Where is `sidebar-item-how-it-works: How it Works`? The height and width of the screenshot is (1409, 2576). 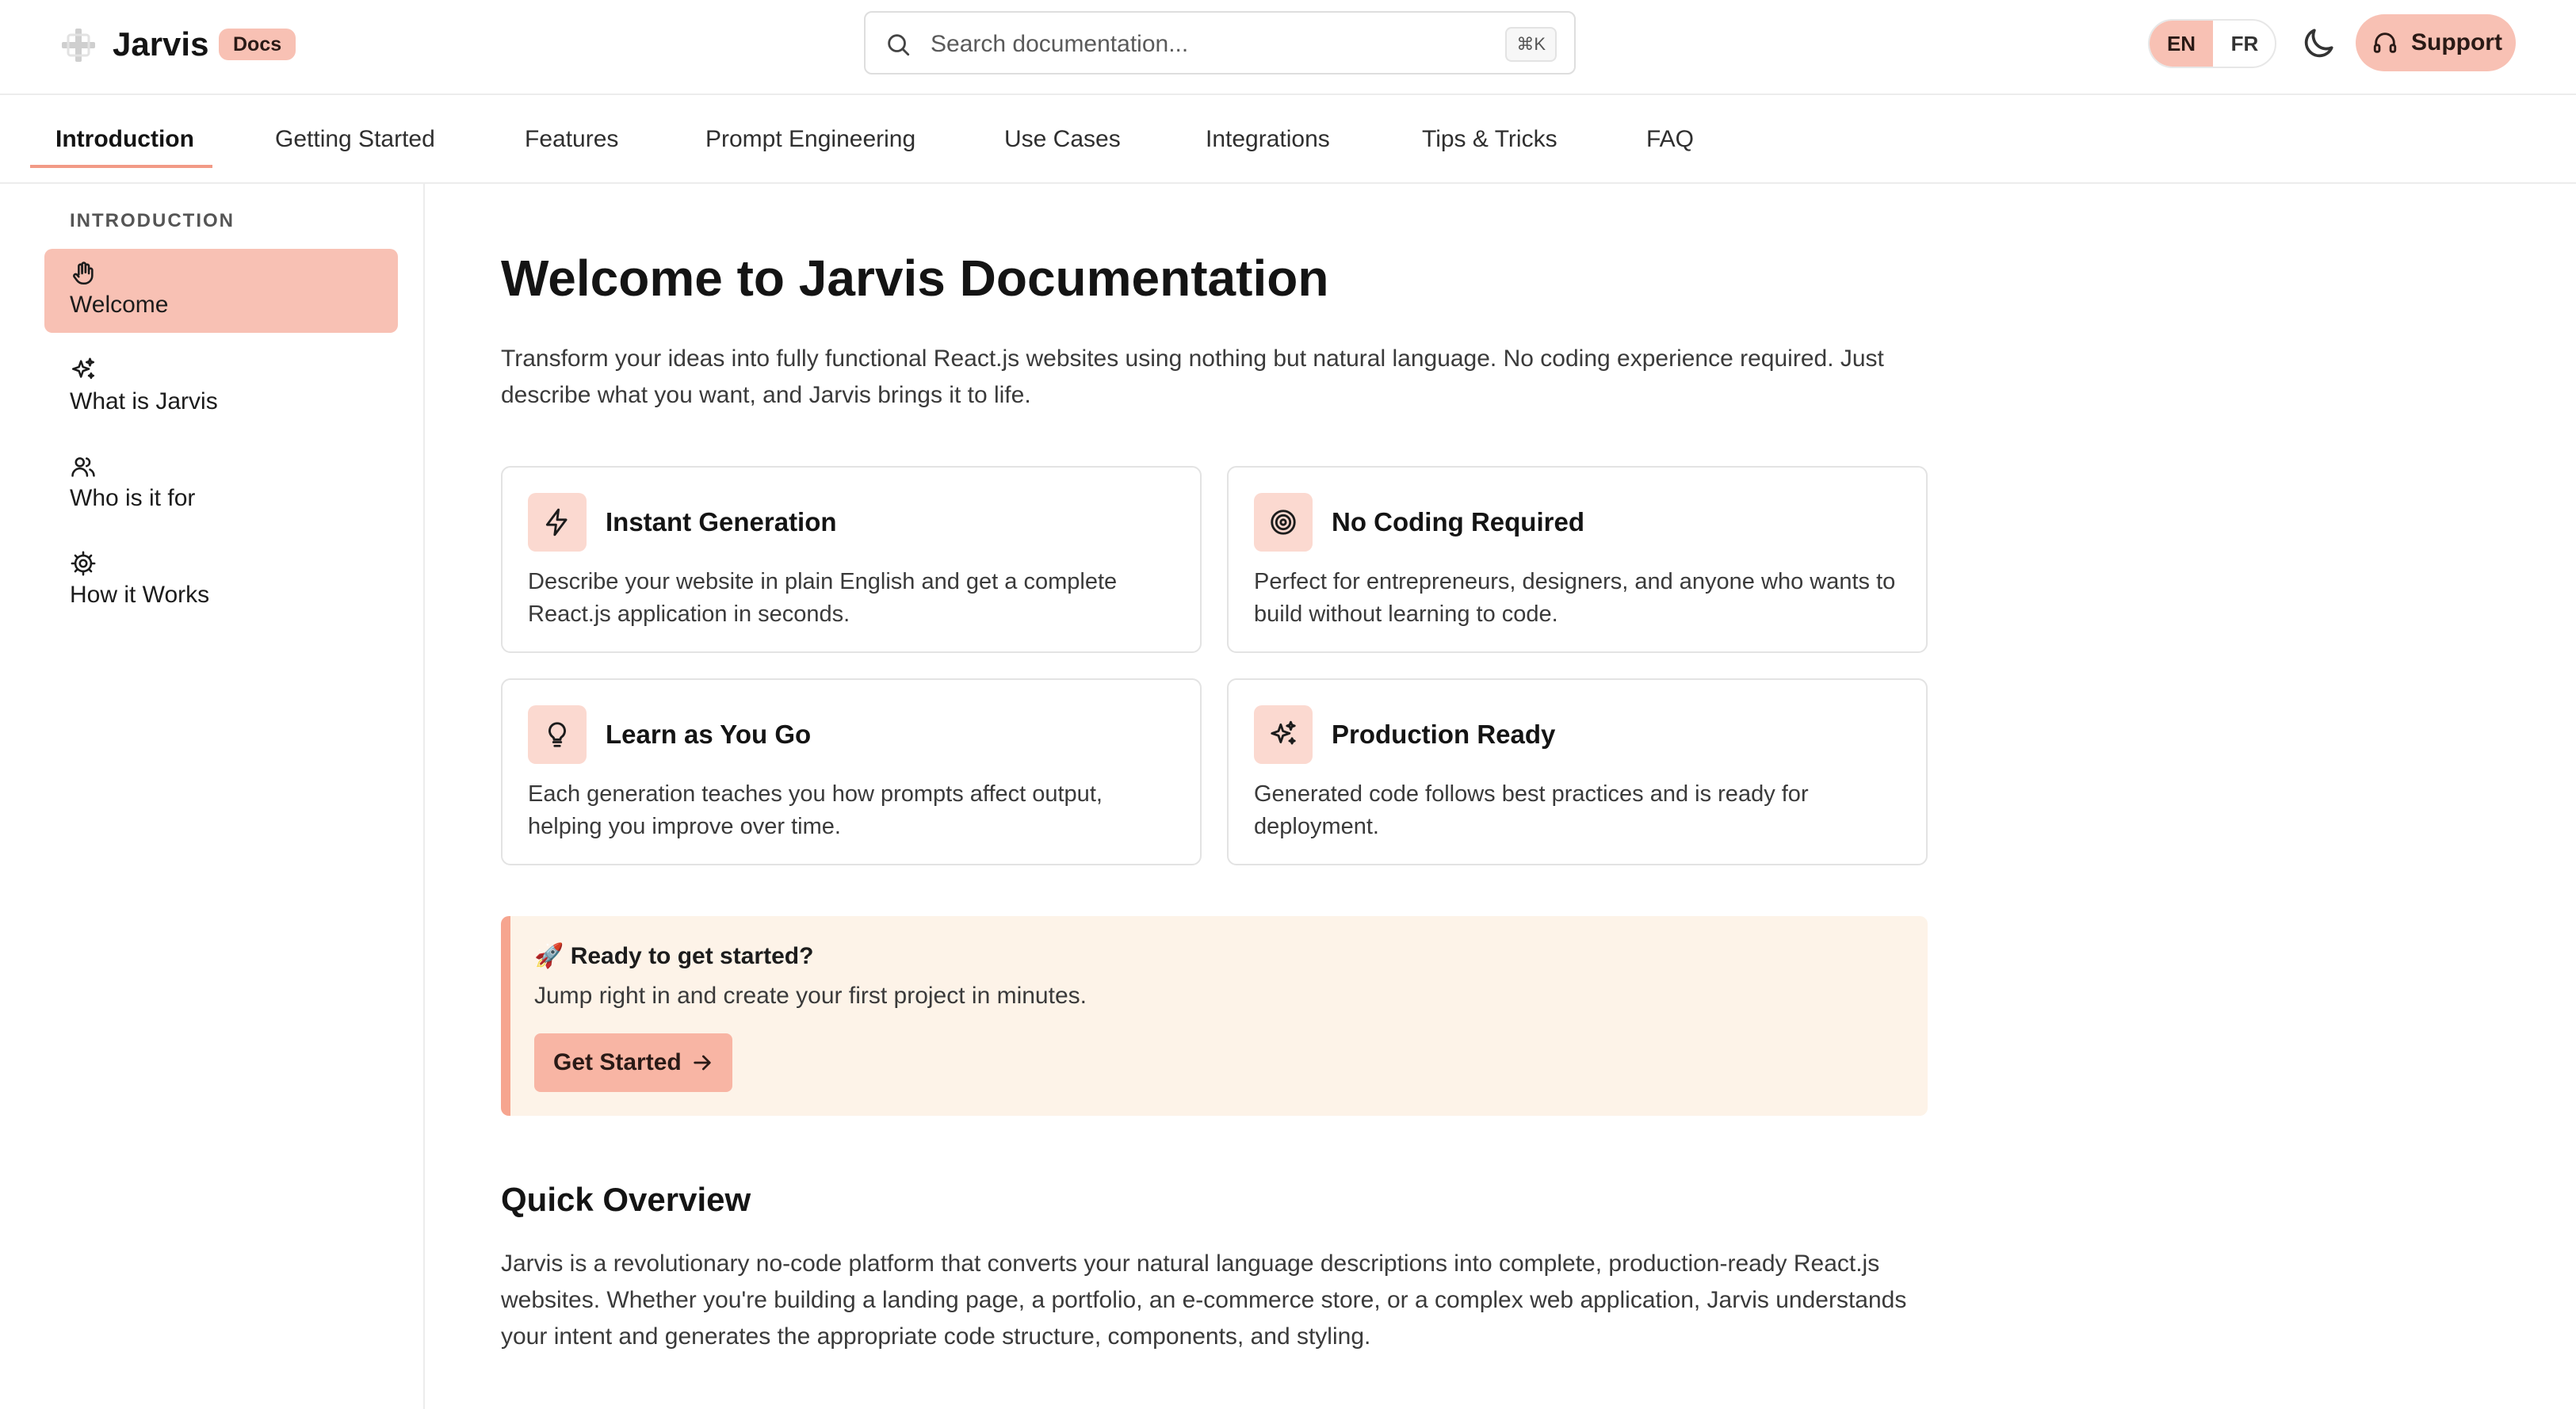
sidebar-item-how-it-works: How it Works is located at coordinates (221, 581).